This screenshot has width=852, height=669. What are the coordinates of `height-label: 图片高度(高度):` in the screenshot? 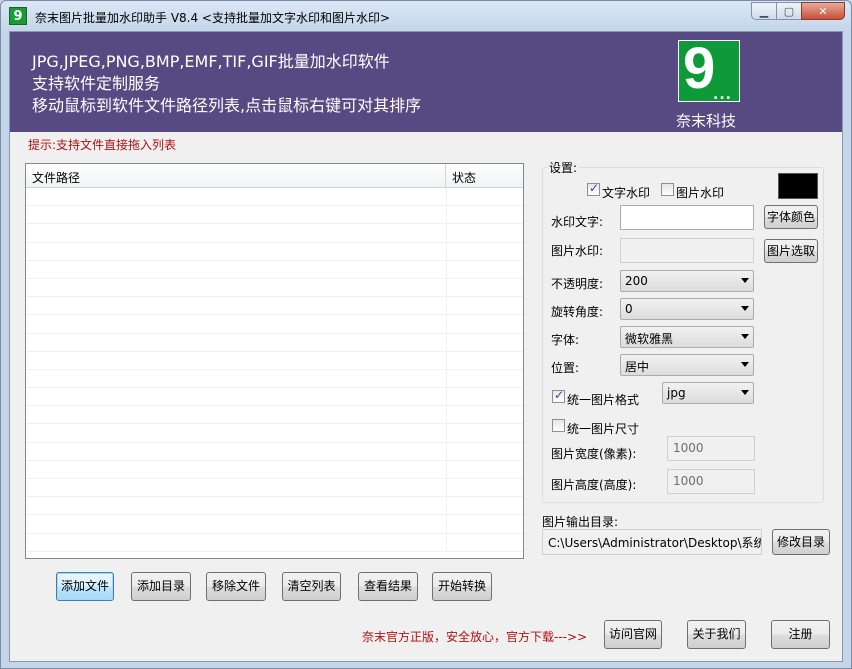 It's located at (594, 485).